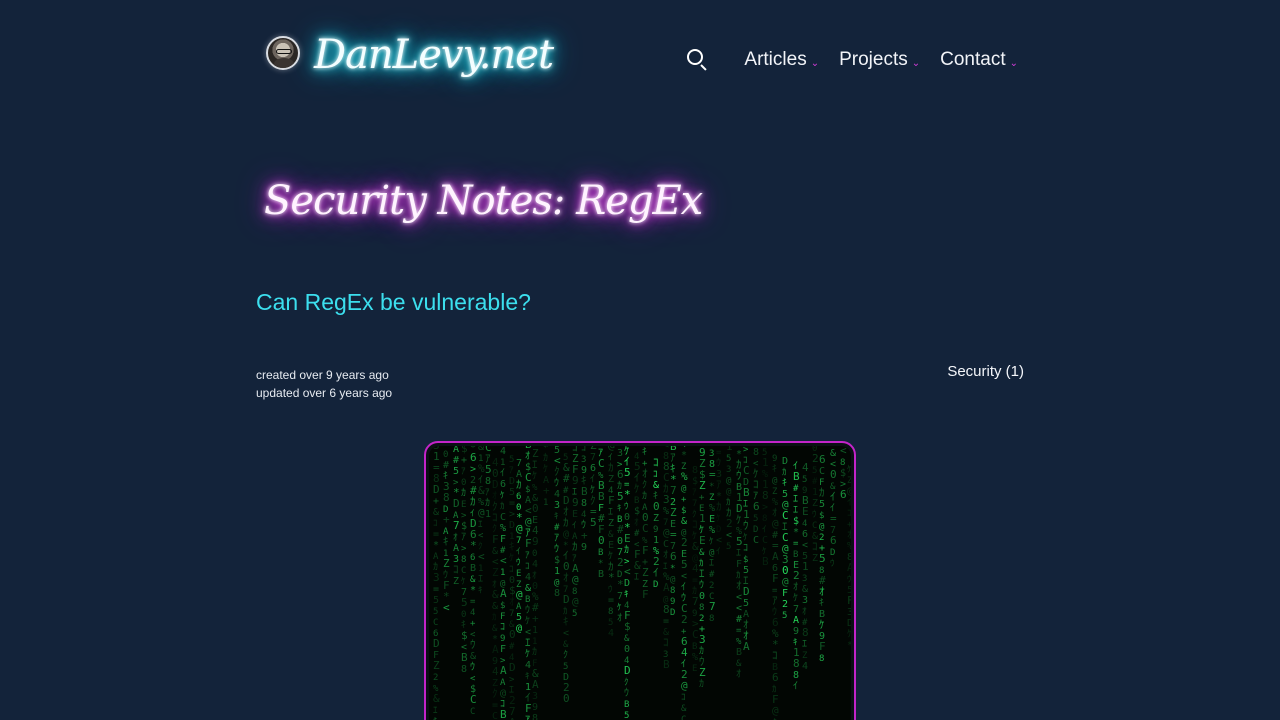 The width and height of the screenshot is (1280, 720). I want to click on search-icon, so click(698, 60).